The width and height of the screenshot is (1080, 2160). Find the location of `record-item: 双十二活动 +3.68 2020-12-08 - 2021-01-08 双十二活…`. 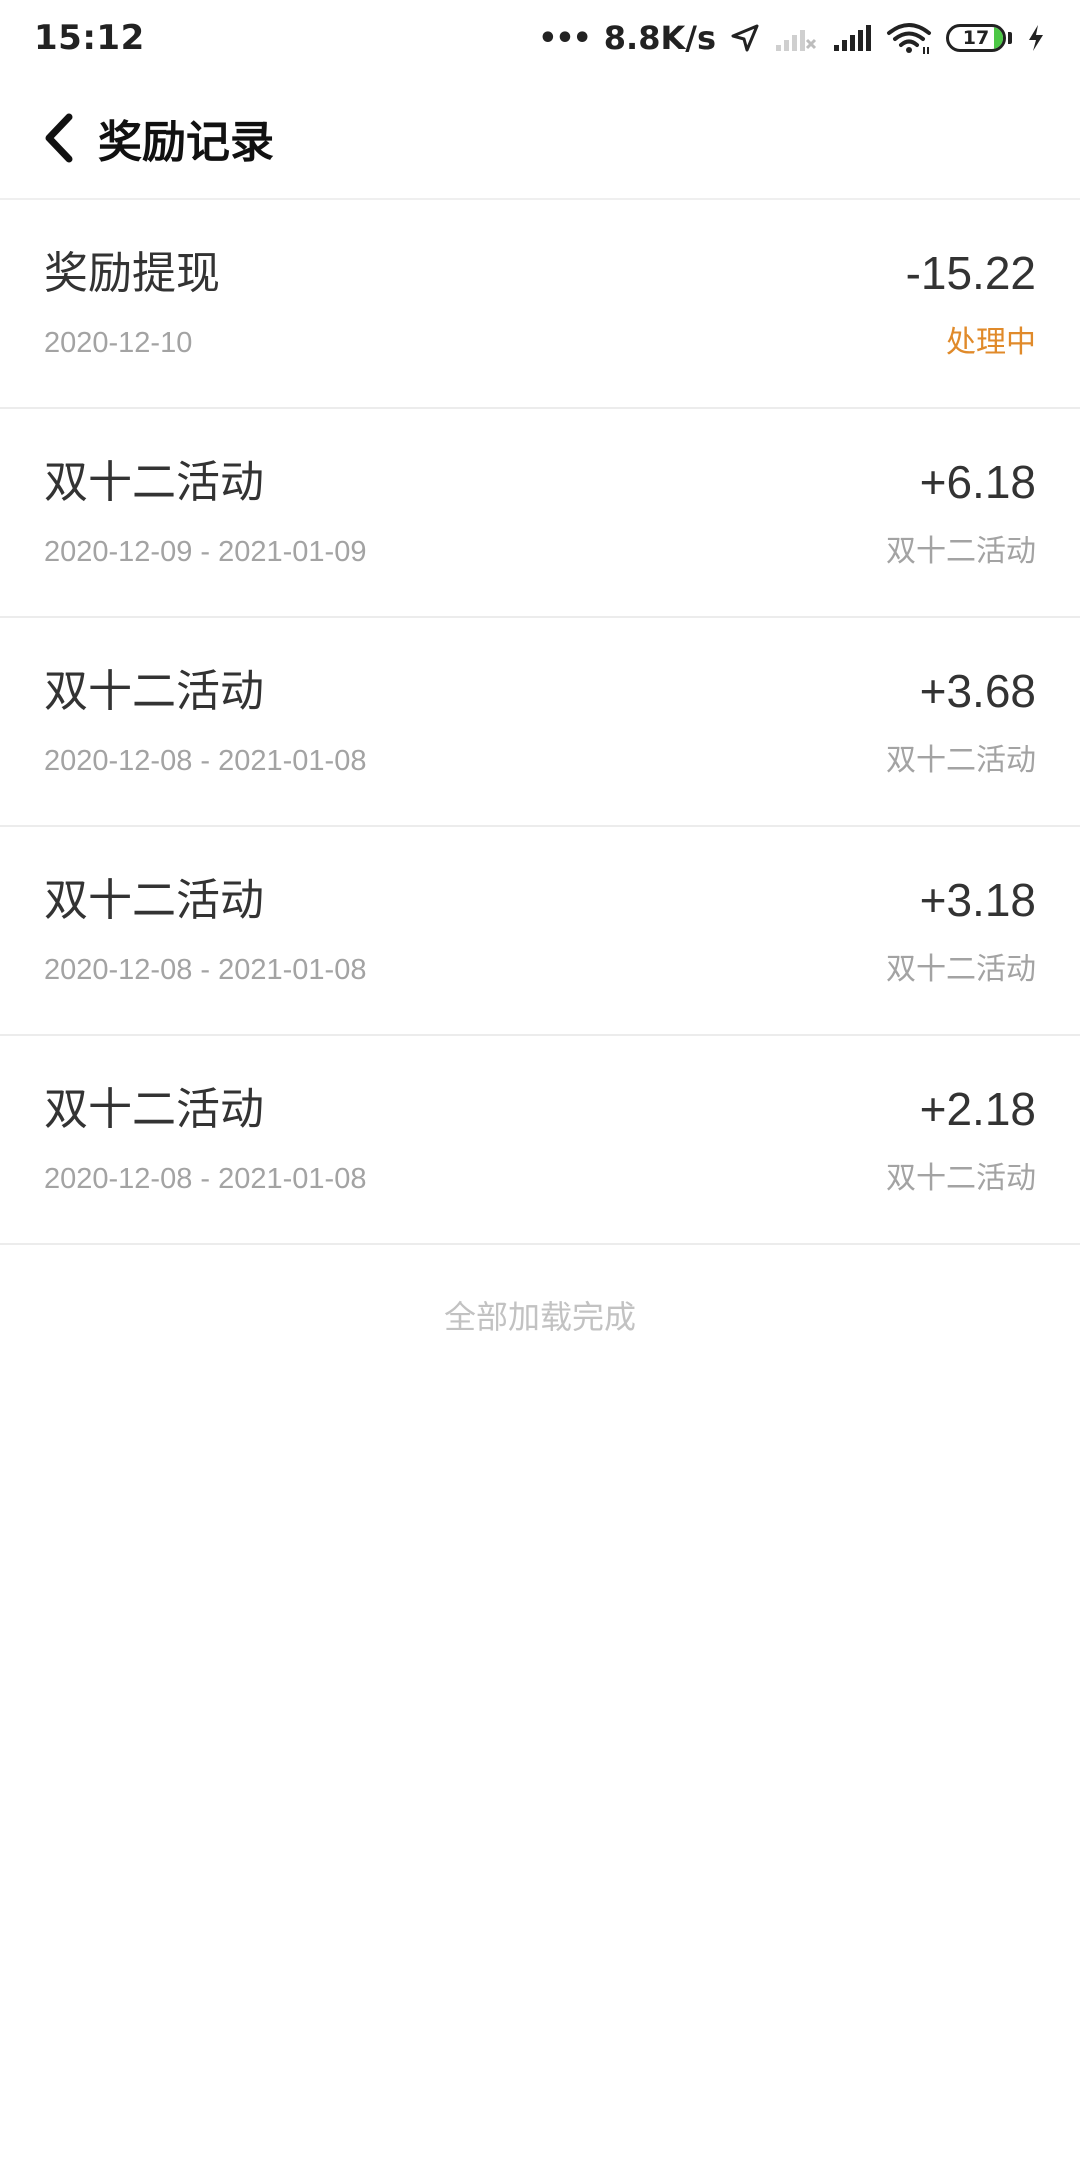

record-item: 双十二活动 +3.68 2020-12-08 - 2021-01-08 双十二活… is located at coordinates (540, 722).